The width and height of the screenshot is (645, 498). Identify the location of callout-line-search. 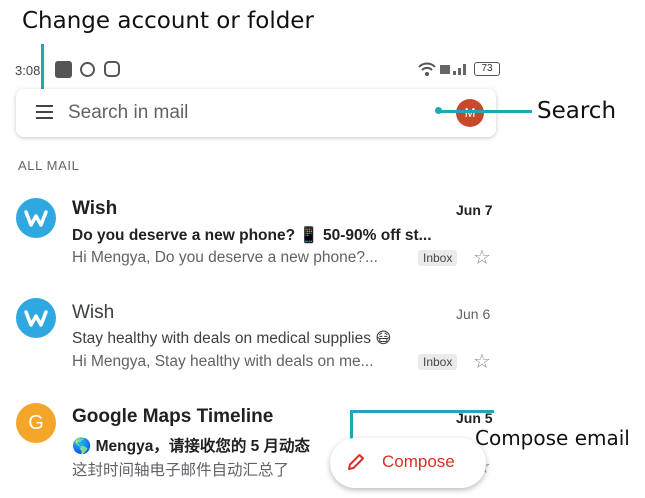
(486, 111).